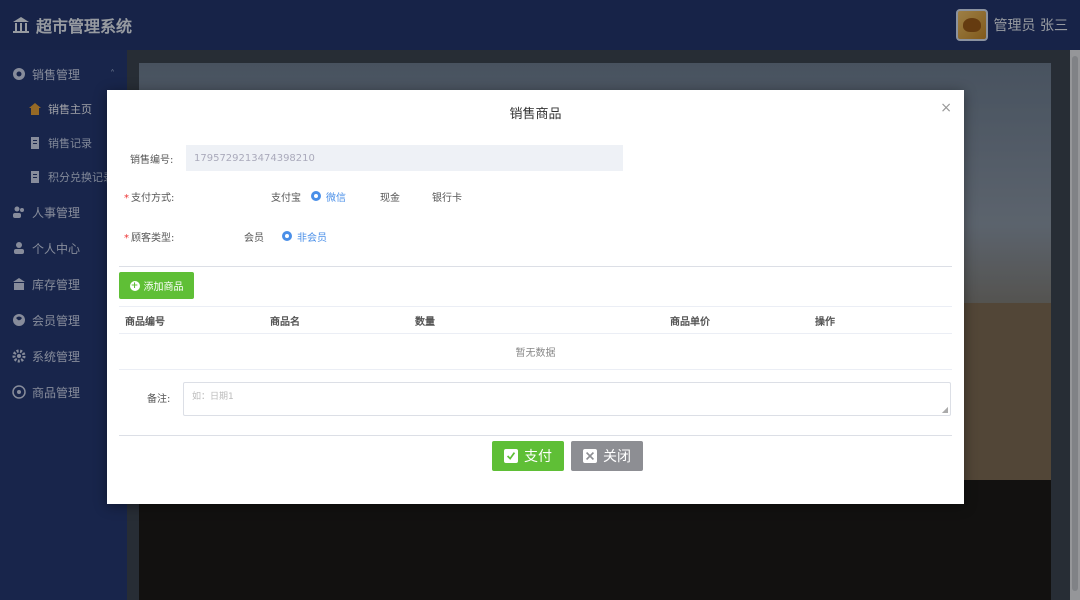  I want to click on col-quantity: 数量, so click(536, 320).